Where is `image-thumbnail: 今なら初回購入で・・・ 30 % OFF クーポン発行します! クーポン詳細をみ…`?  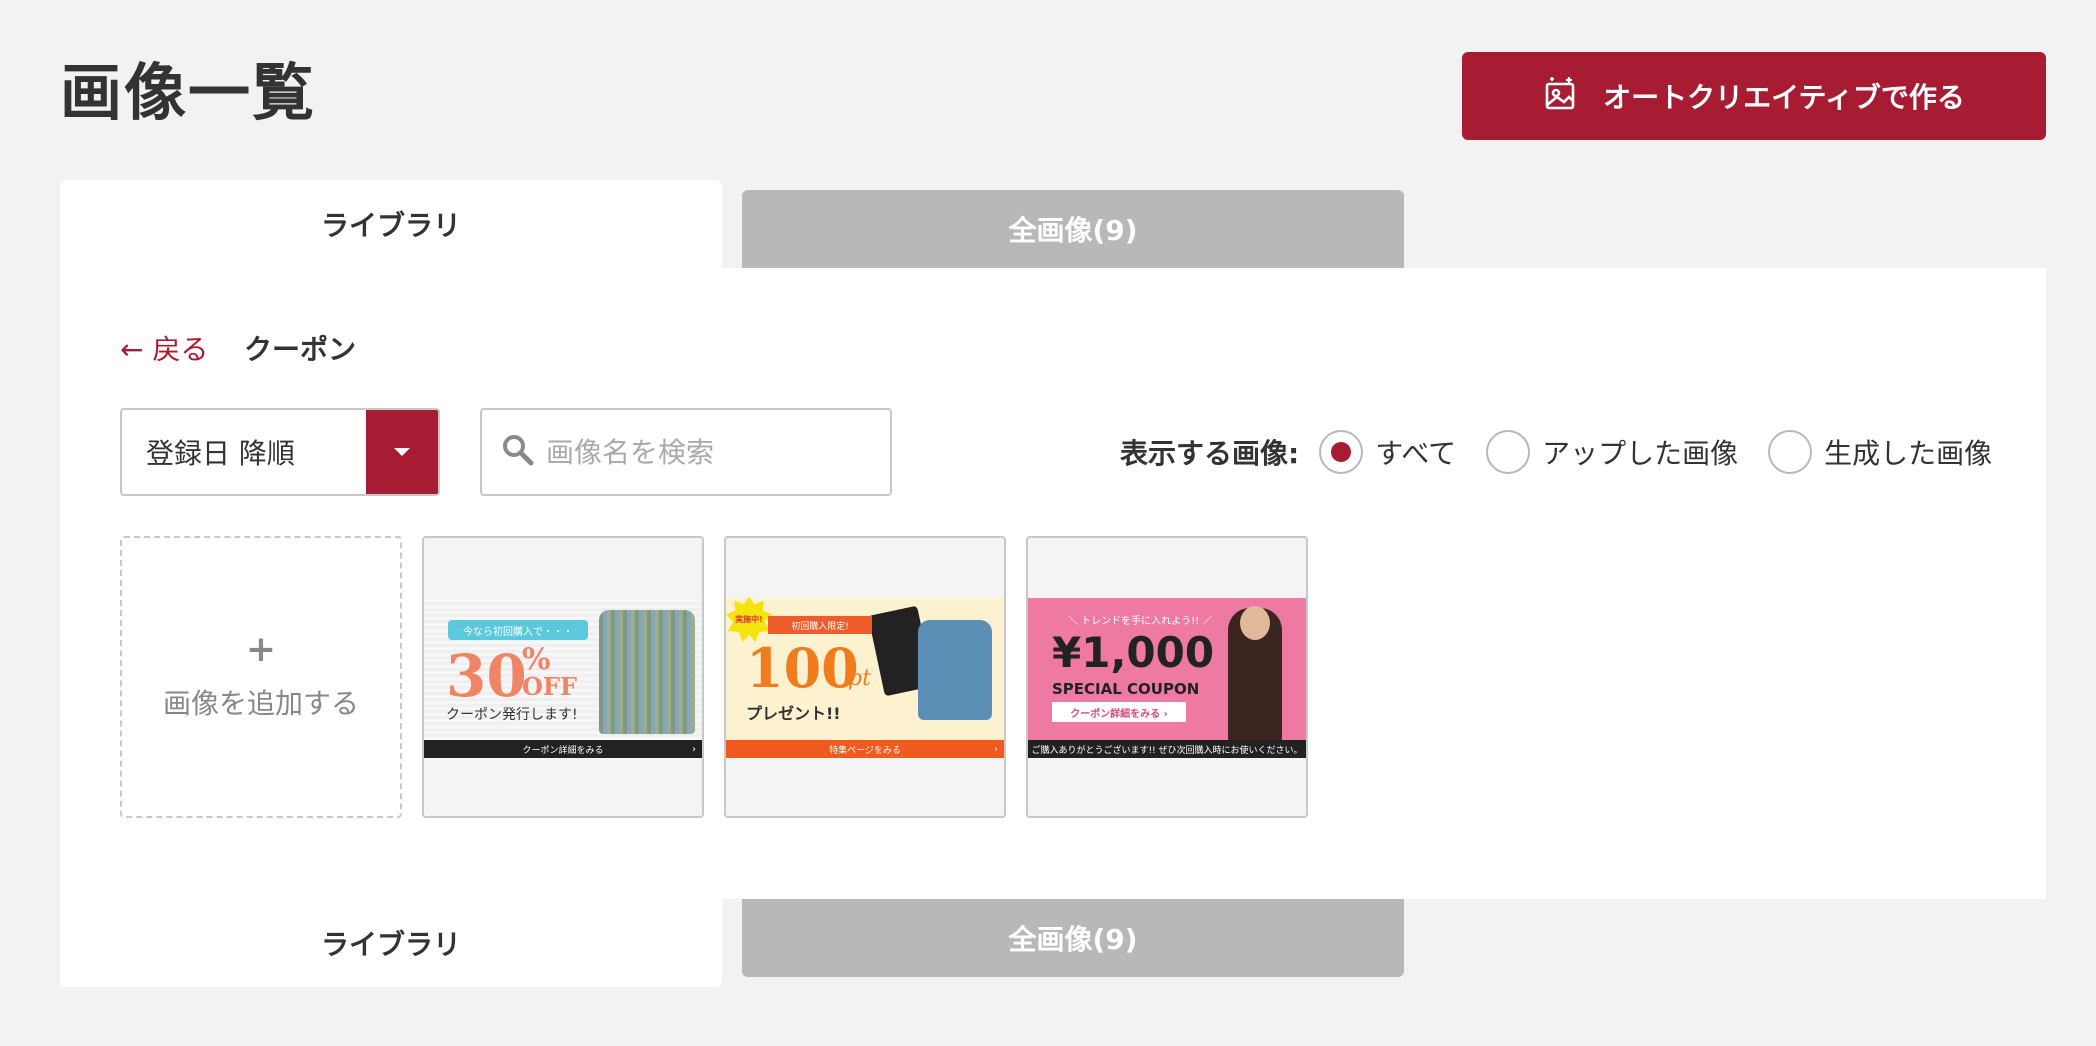 image-thumbnail: 今なら初回購入で・・・ 30 % OFF クーポン発行します! クーポン詳細をみ… is located at coordinates (563, 677).